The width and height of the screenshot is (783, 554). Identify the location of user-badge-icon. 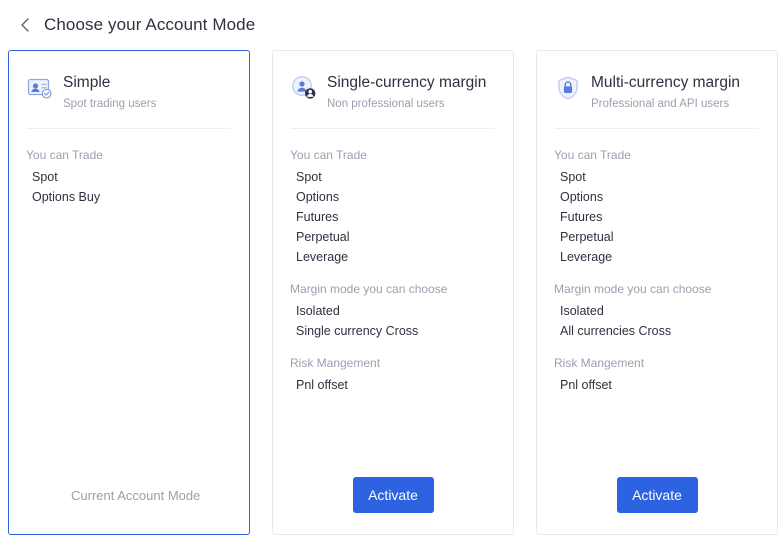
(304, 88).